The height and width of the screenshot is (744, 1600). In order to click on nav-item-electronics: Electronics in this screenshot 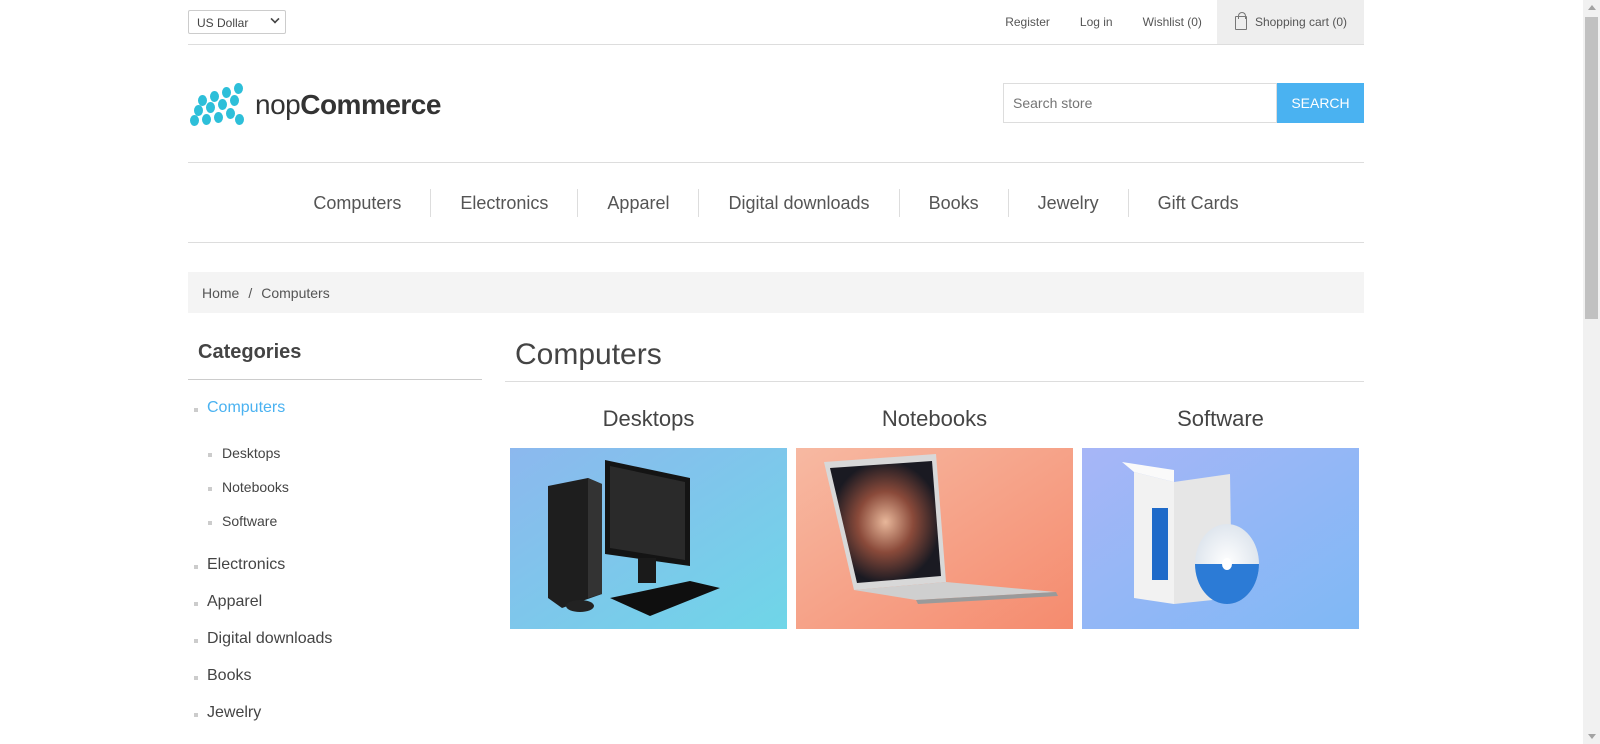, I will do `click(503, 202)`.